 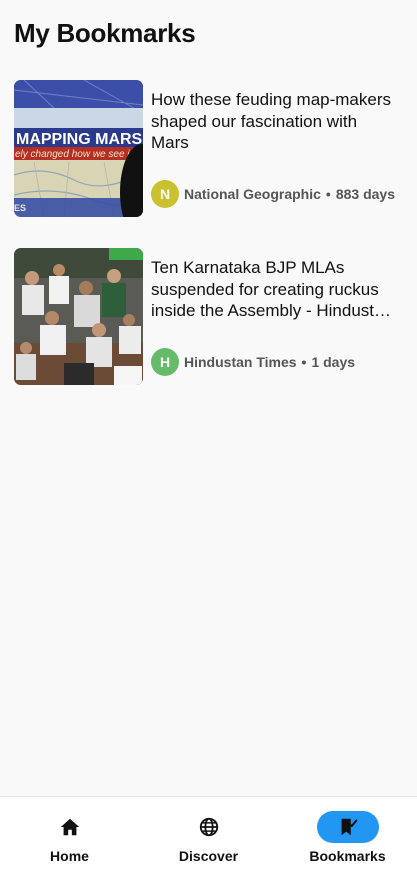 What do you see at coordinates (347, 856) in the screenshot?
I see `nav-label: Bookmarks` at bounding box center [347, 856].